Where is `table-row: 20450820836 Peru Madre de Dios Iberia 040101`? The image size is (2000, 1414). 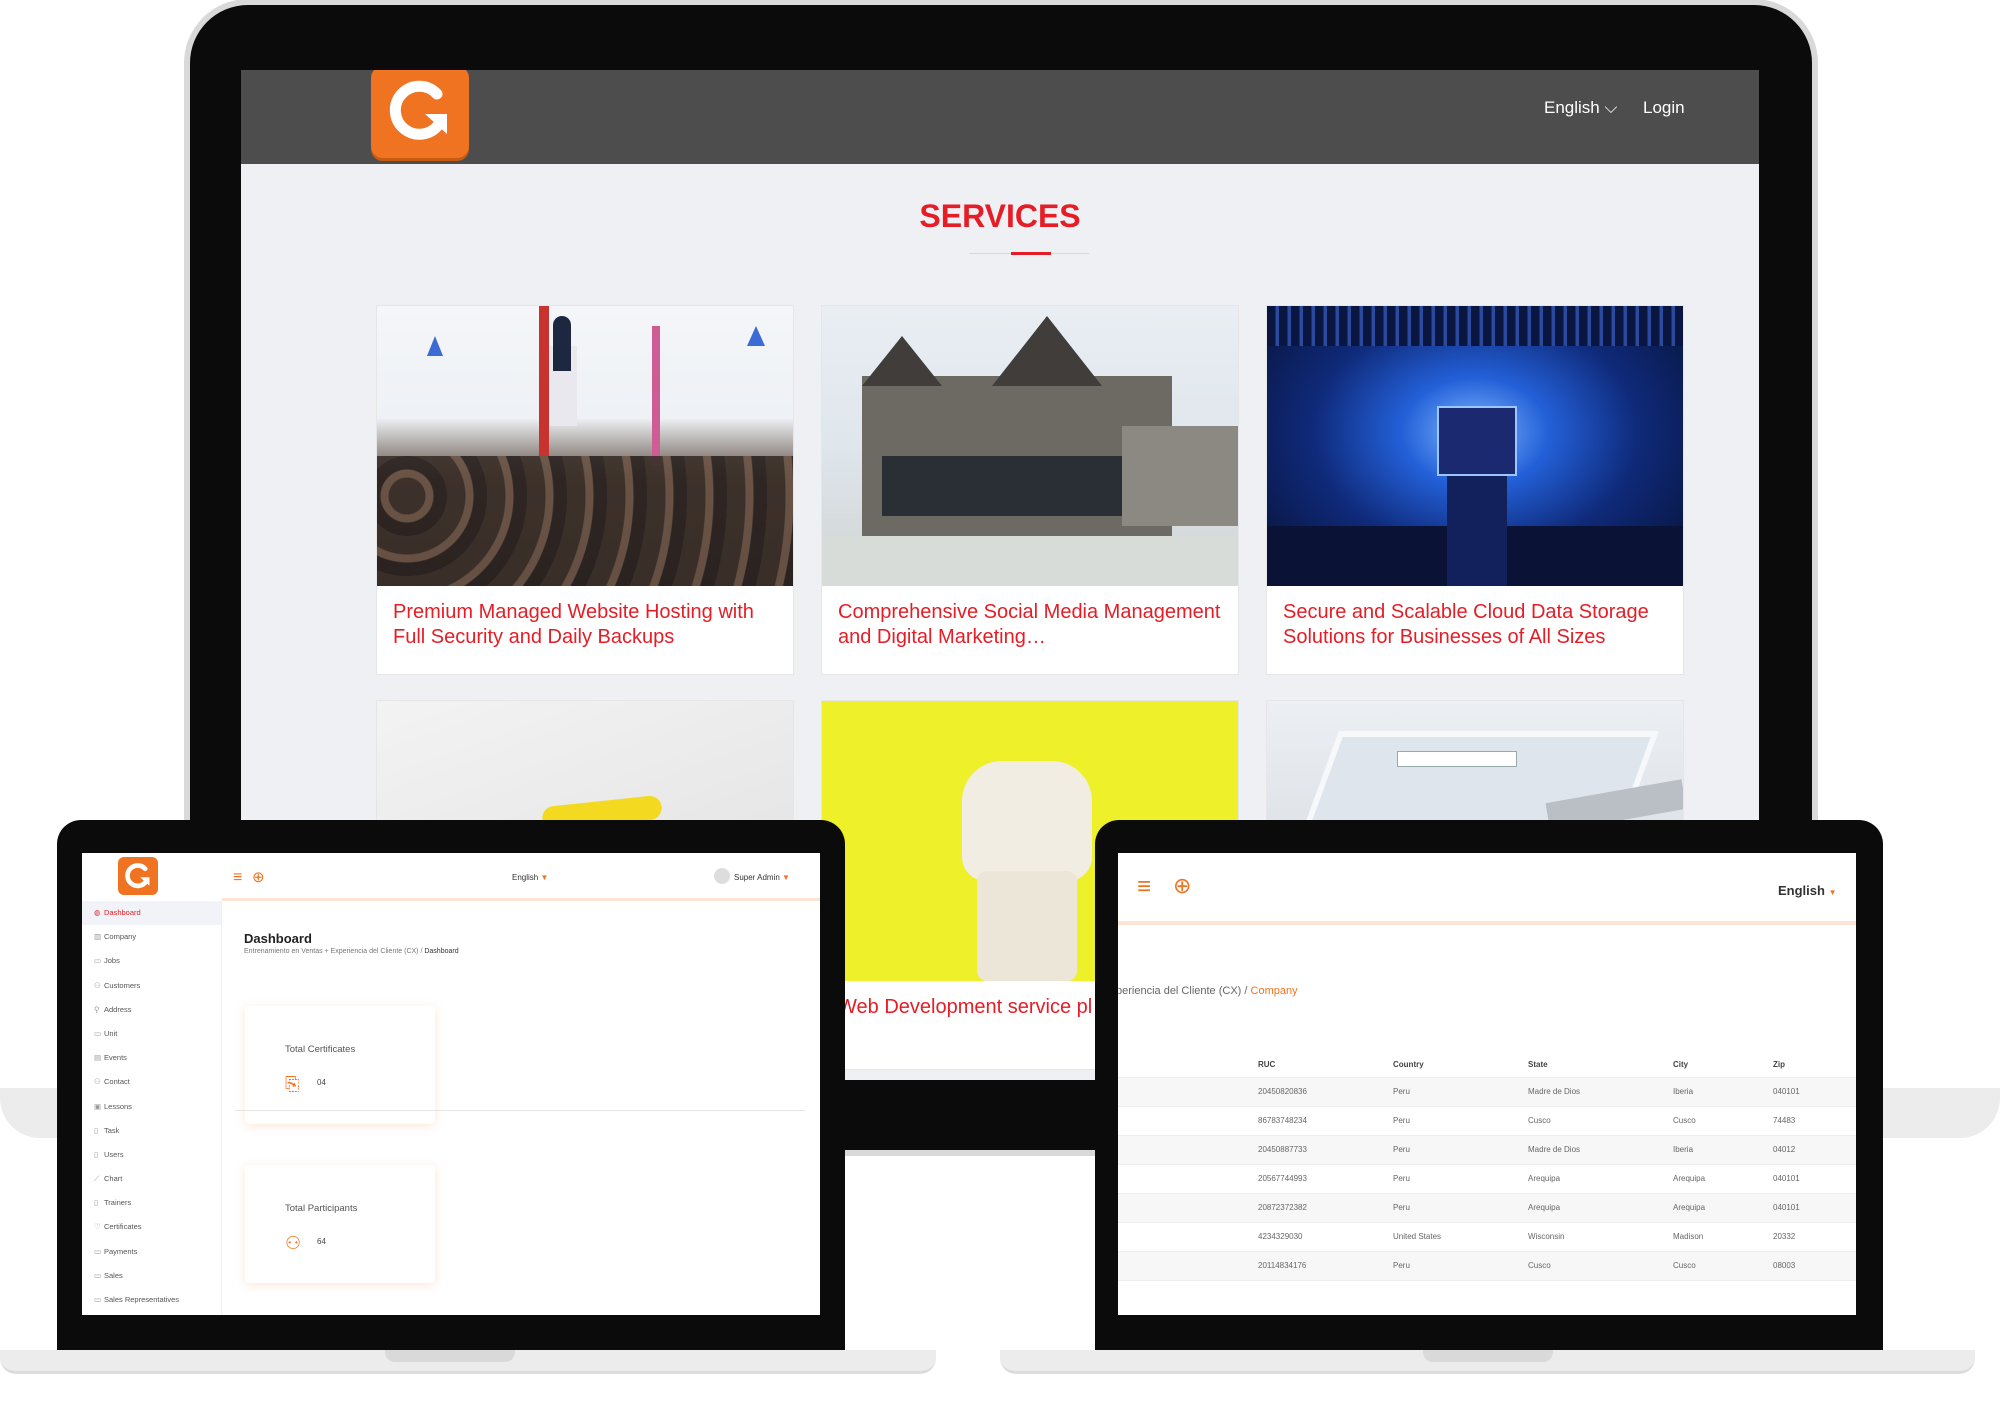 table-row: 20450820836 Peru Madre de Dios Iberia 040101 is located at coordinates (1487, 1092).